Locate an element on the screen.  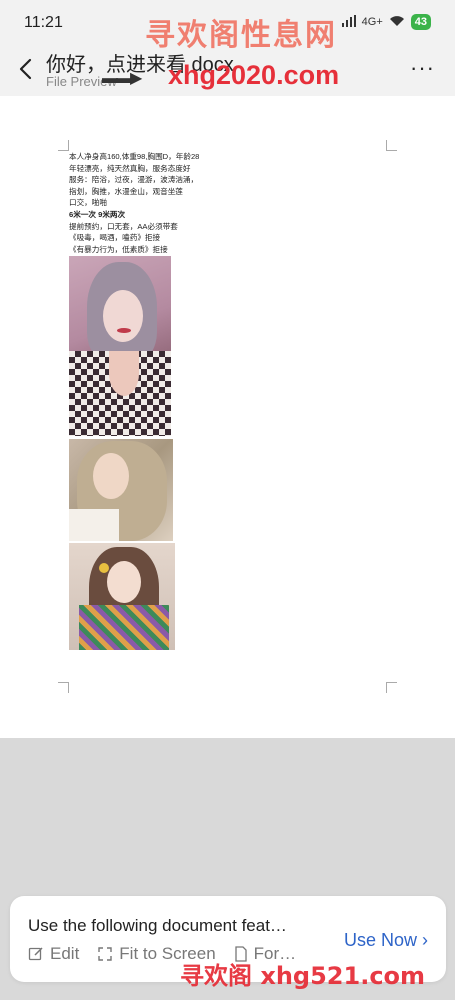
battery-icon: 43 is located at coordinates (420, 22).